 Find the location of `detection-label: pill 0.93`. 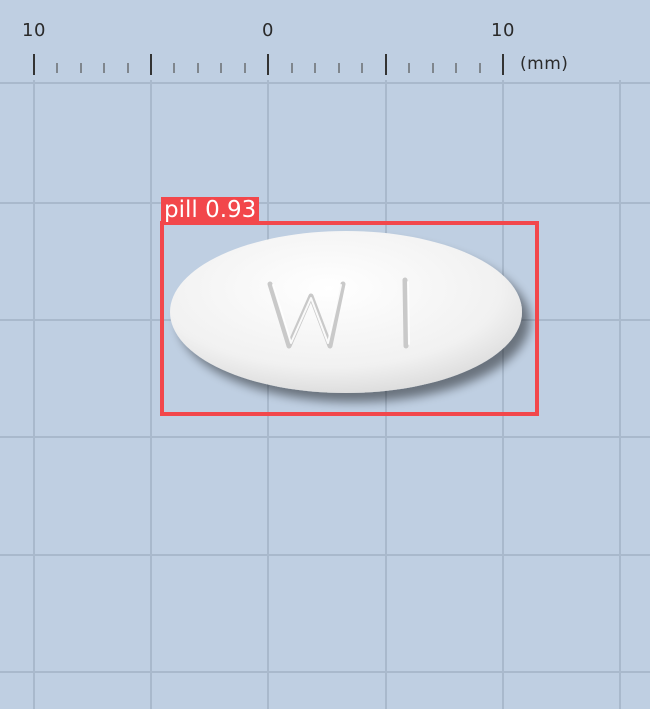

detection-label: pill 0.93 is located at coordinates (210, 210).